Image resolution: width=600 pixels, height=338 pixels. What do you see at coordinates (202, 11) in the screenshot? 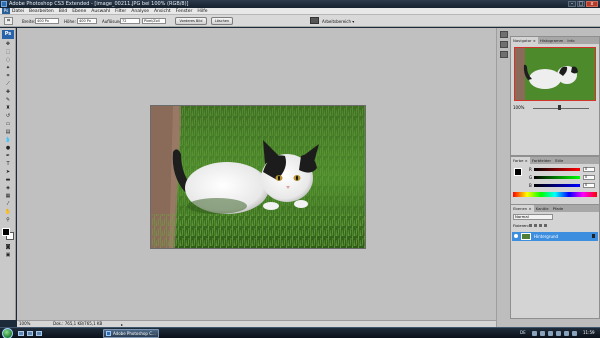
I see `menu-hilfe: Hilfe` at bounding box center [202, 11].